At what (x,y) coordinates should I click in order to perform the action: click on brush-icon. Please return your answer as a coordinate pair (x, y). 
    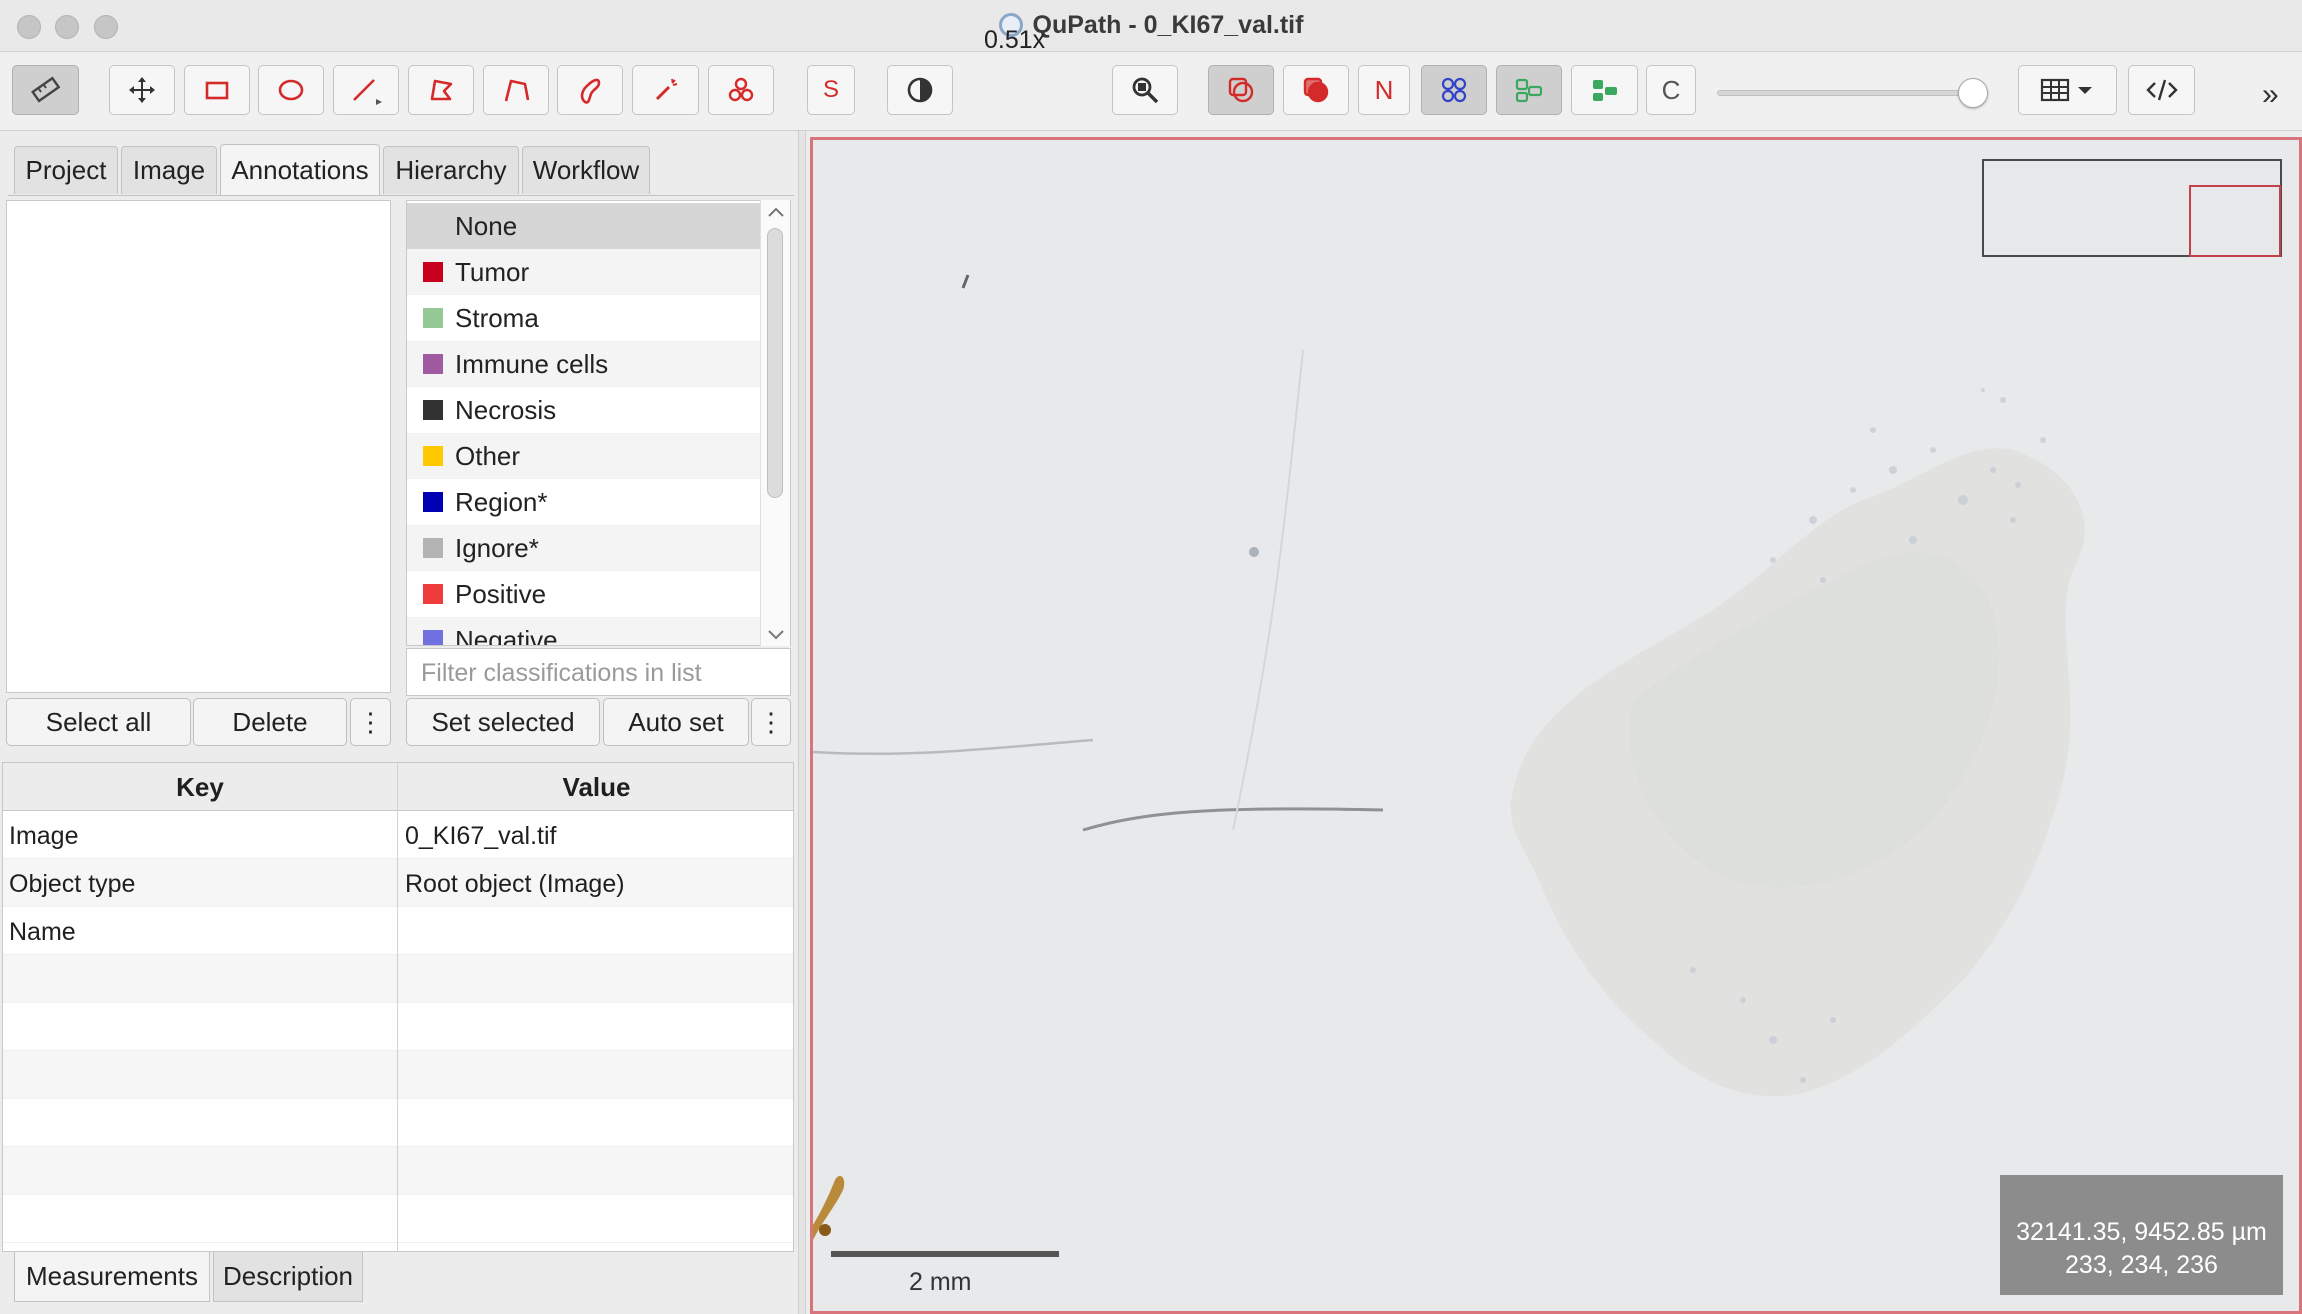
    Looking at the image, I should click on (590, 90).